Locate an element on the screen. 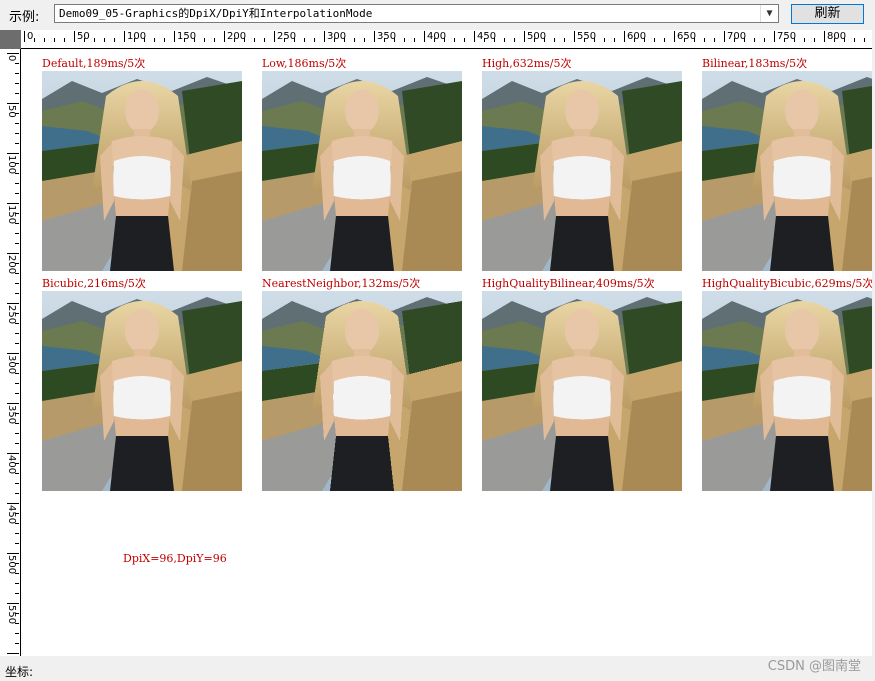 This screenshot has width=875, height=681. image-label: Bicubic,216ms/5次 is located at coordinates (94, 283).